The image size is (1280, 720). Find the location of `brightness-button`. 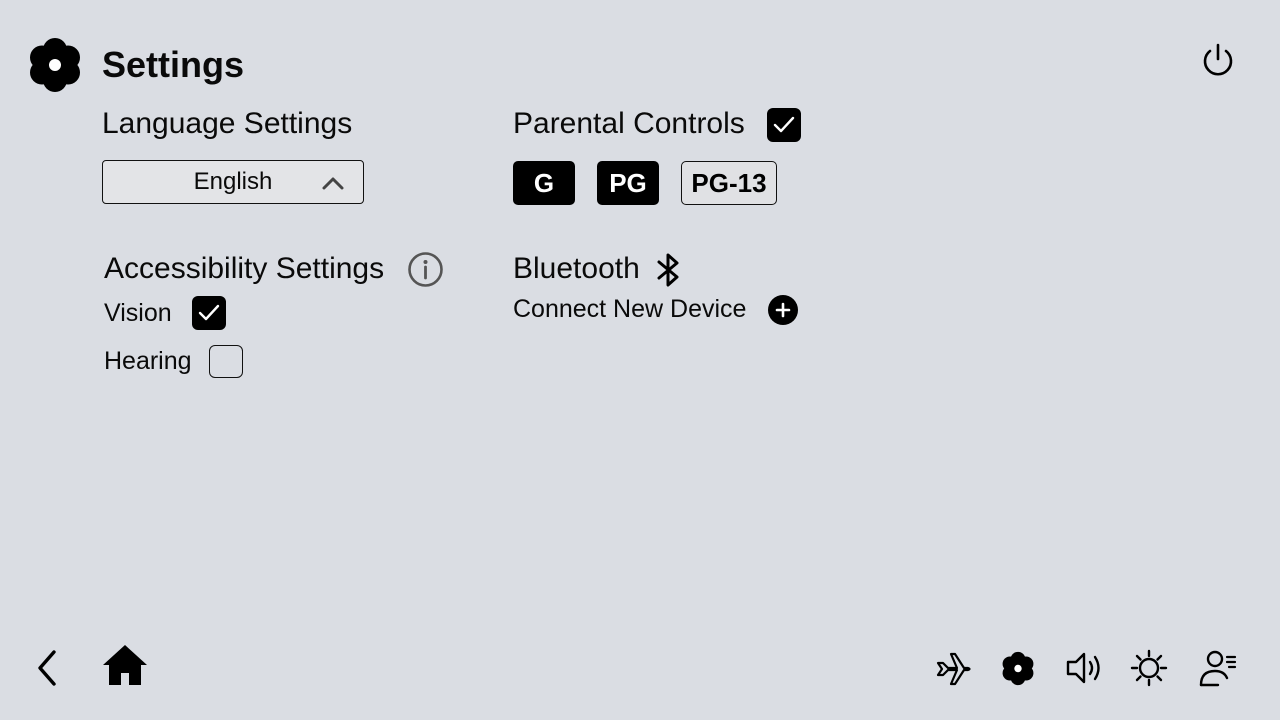

brightness-button is located at coordinates (1149, 668).